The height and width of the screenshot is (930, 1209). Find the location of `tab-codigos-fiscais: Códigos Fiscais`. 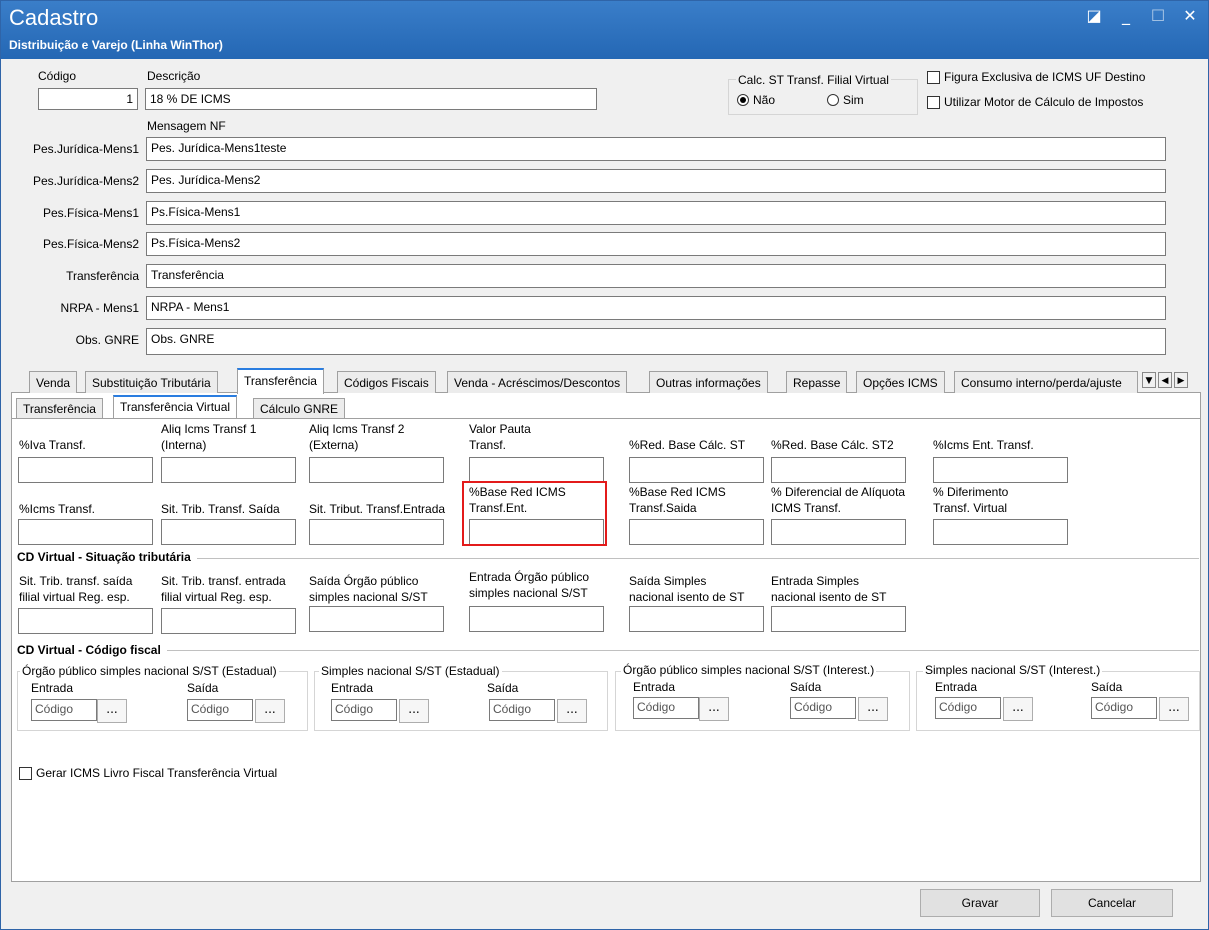

tab-codigos-fiscais: Códigos Fiscais is located at coordinates (386, 382).